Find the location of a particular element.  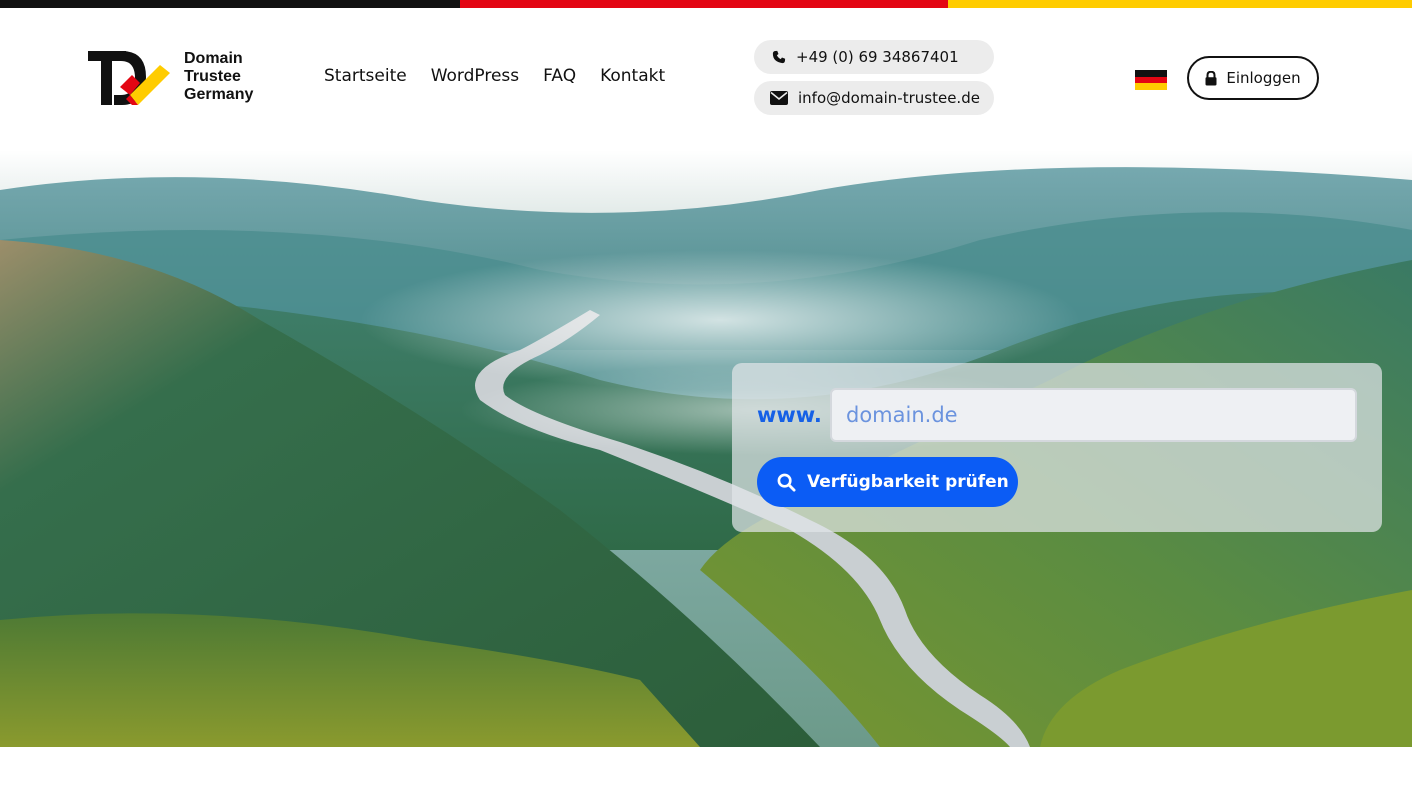

phone-pill: +49 (0) 69 34867401 is located at coordinates (874, 57).